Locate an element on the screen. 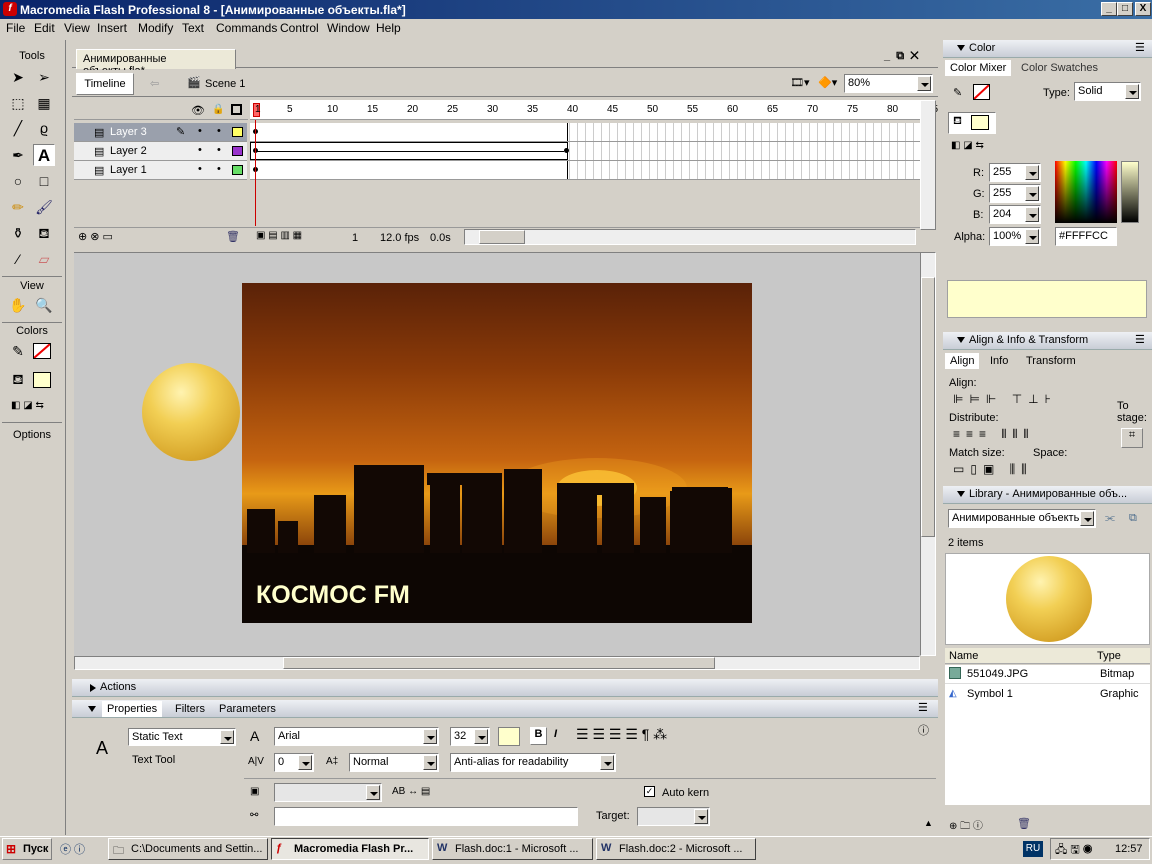 The width and height of the screenshot is (1152, 864). library-bottom-icons: ⊕ 🗀 ⓘ is located at coordinates (966, 826).